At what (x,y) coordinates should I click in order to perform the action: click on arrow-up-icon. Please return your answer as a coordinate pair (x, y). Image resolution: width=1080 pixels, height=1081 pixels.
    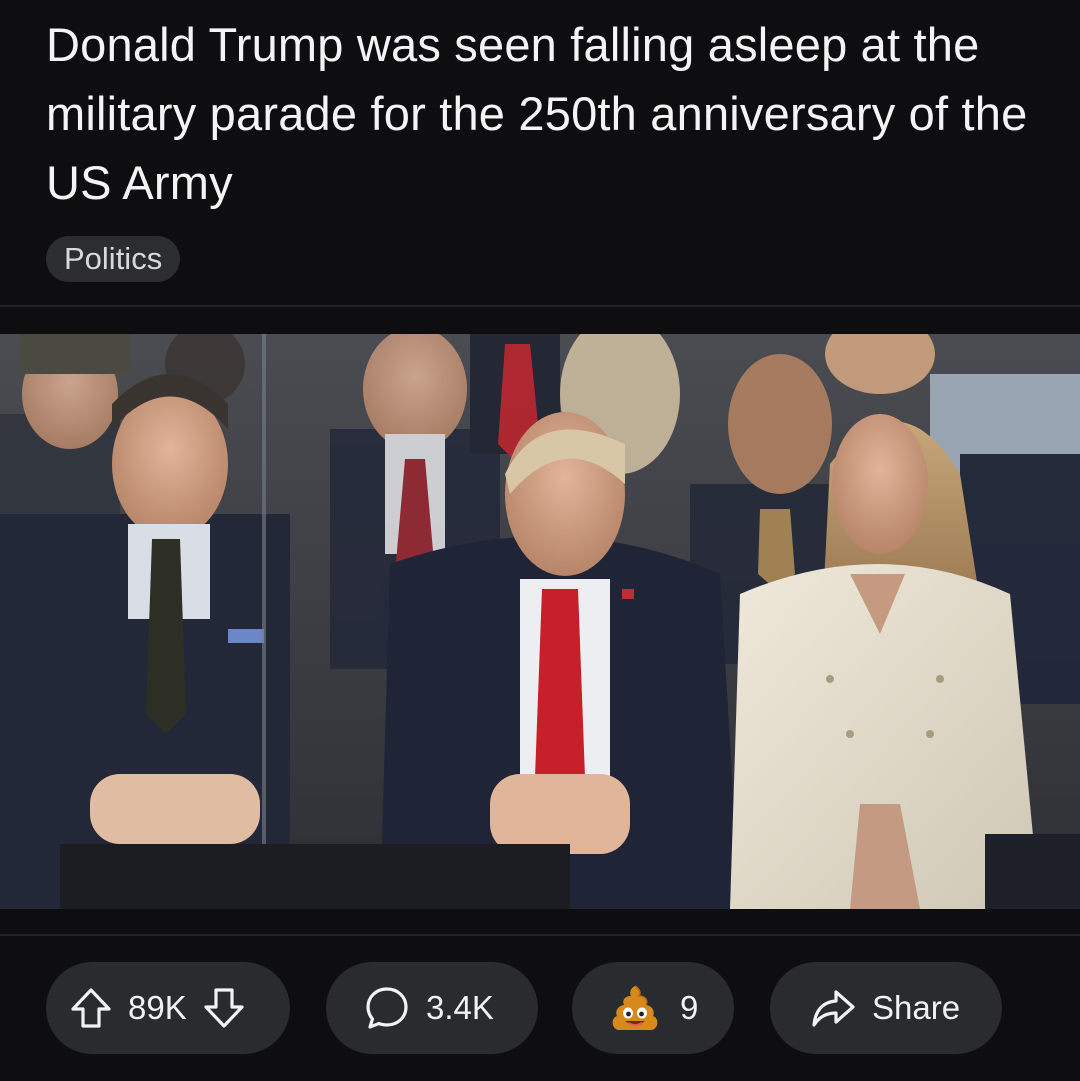
    Looking at the image, I should click on (91, 1008).